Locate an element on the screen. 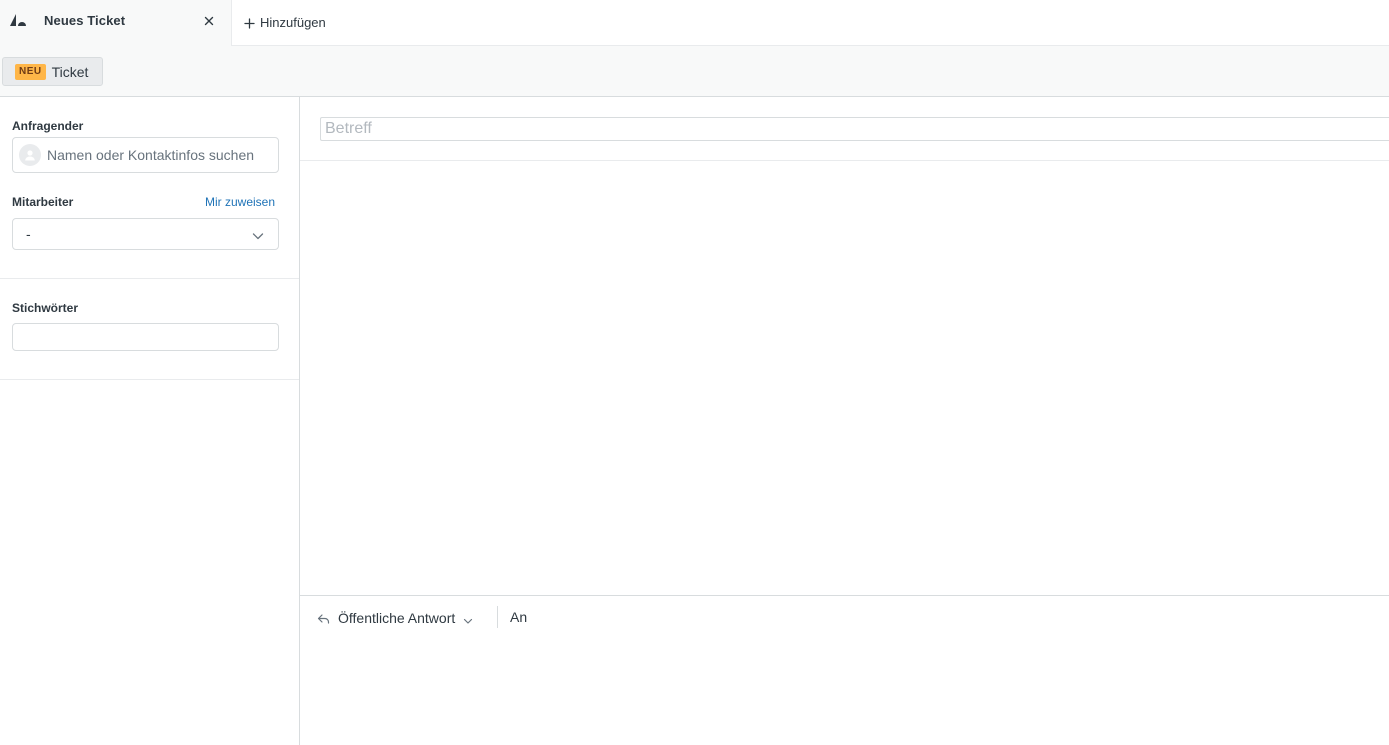  assign-to-me-link: Mir zuweisen is located at coordinates (240, 202).